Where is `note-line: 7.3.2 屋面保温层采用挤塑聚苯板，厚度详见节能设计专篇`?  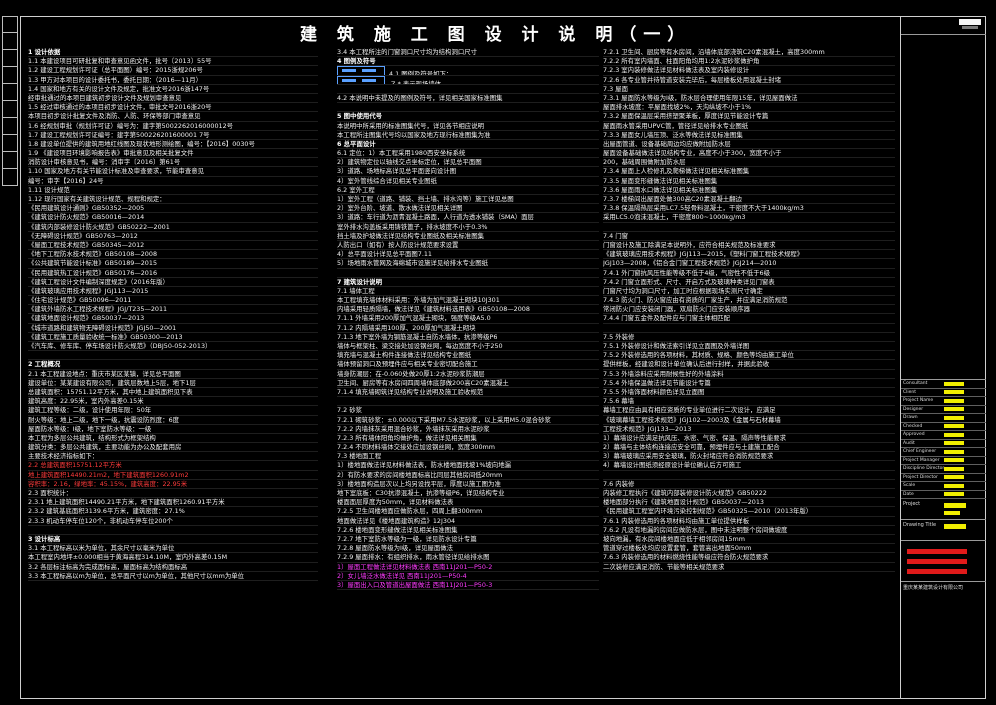
note-line: 7.3.2 屋面保温层采用挤塑聚苯板，厚度详见节能设计专篇 is located at coordinates (749, 117).